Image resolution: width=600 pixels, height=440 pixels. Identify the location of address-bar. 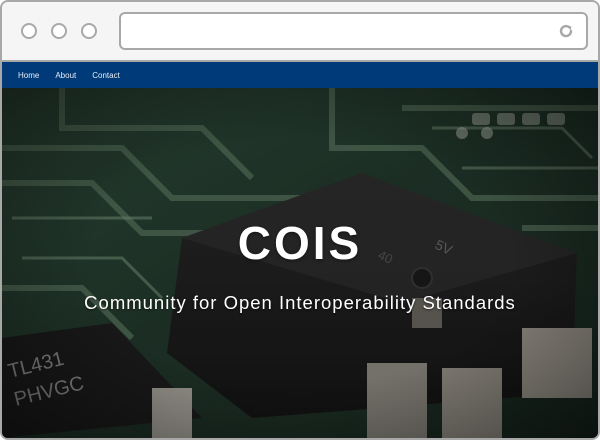
(353, 31).